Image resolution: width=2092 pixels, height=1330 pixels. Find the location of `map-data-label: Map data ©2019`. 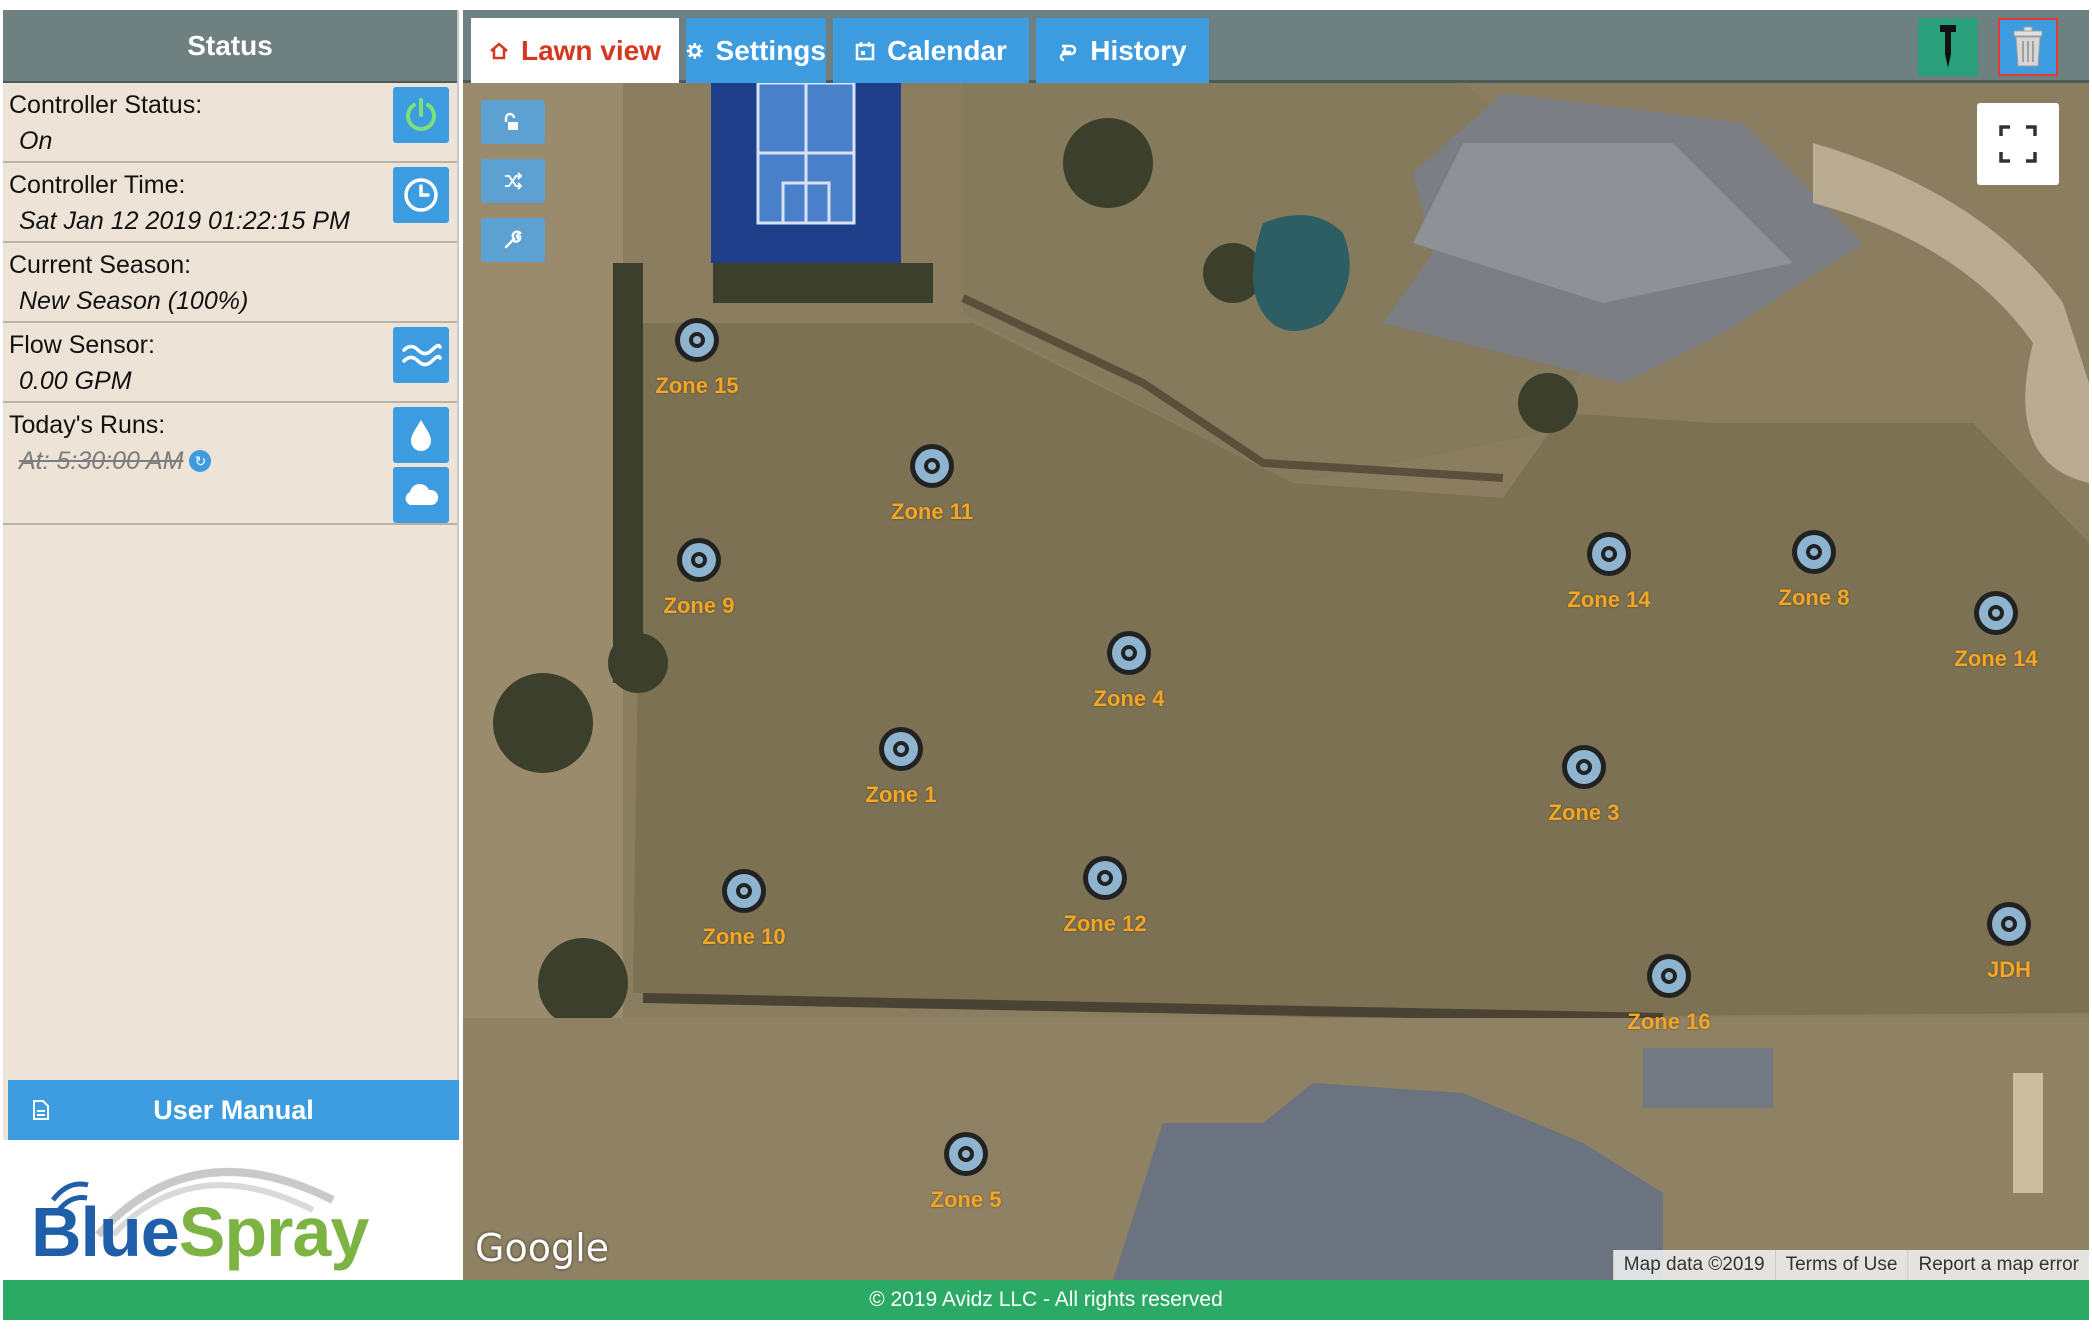

map-data-label: Map data ©2019 is located at coordinates (1693, 1265).